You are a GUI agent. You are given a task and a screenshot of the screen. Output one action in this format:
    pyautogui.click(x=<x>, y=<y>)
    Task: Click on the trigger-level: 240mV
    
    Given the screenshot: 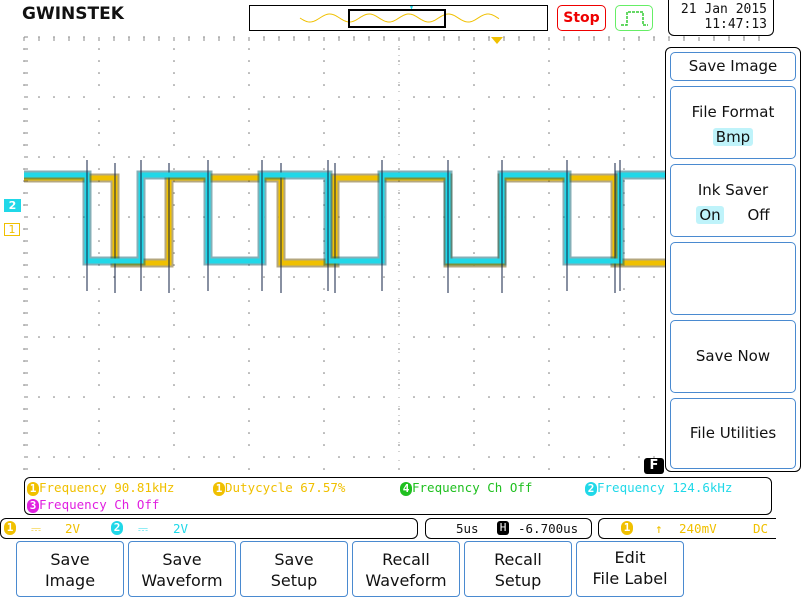 What is the action you would take?
    pyautogui.click(x=698, y=528)
    